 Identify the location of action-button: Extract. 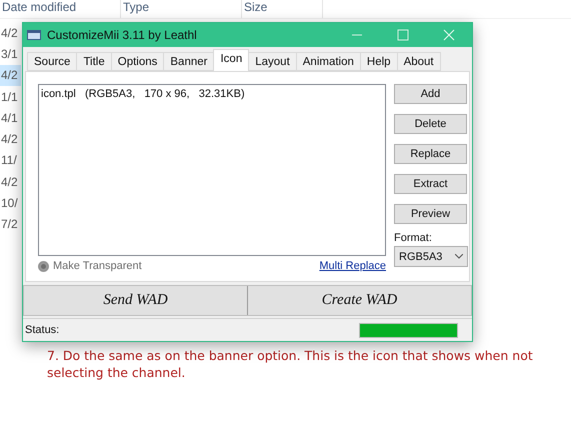
(430, 184).